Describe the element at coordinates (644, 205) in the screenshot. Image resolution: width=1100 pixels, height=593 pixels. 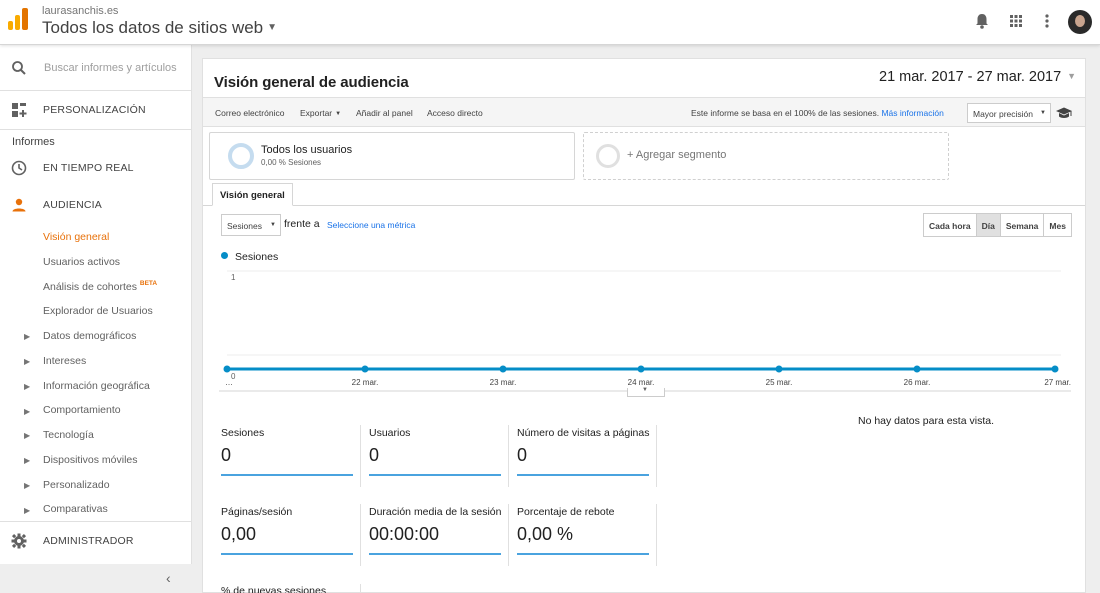
I see `tabs-divider` at that location.